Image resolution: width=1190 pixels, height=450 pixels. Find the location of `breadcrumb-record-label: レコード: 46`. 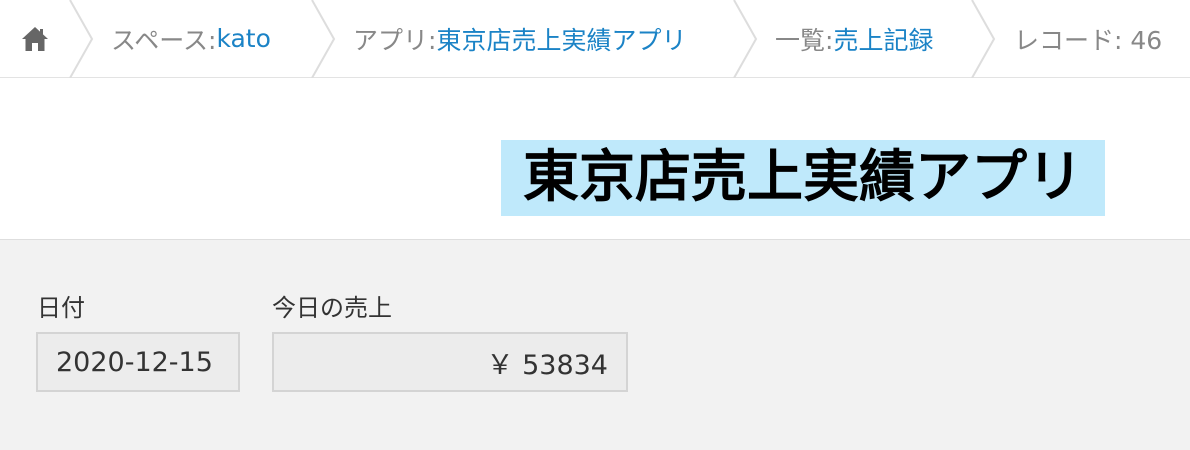

breadcrumb-record-label: レコード: 46 is located at coordinates (1088, 40).